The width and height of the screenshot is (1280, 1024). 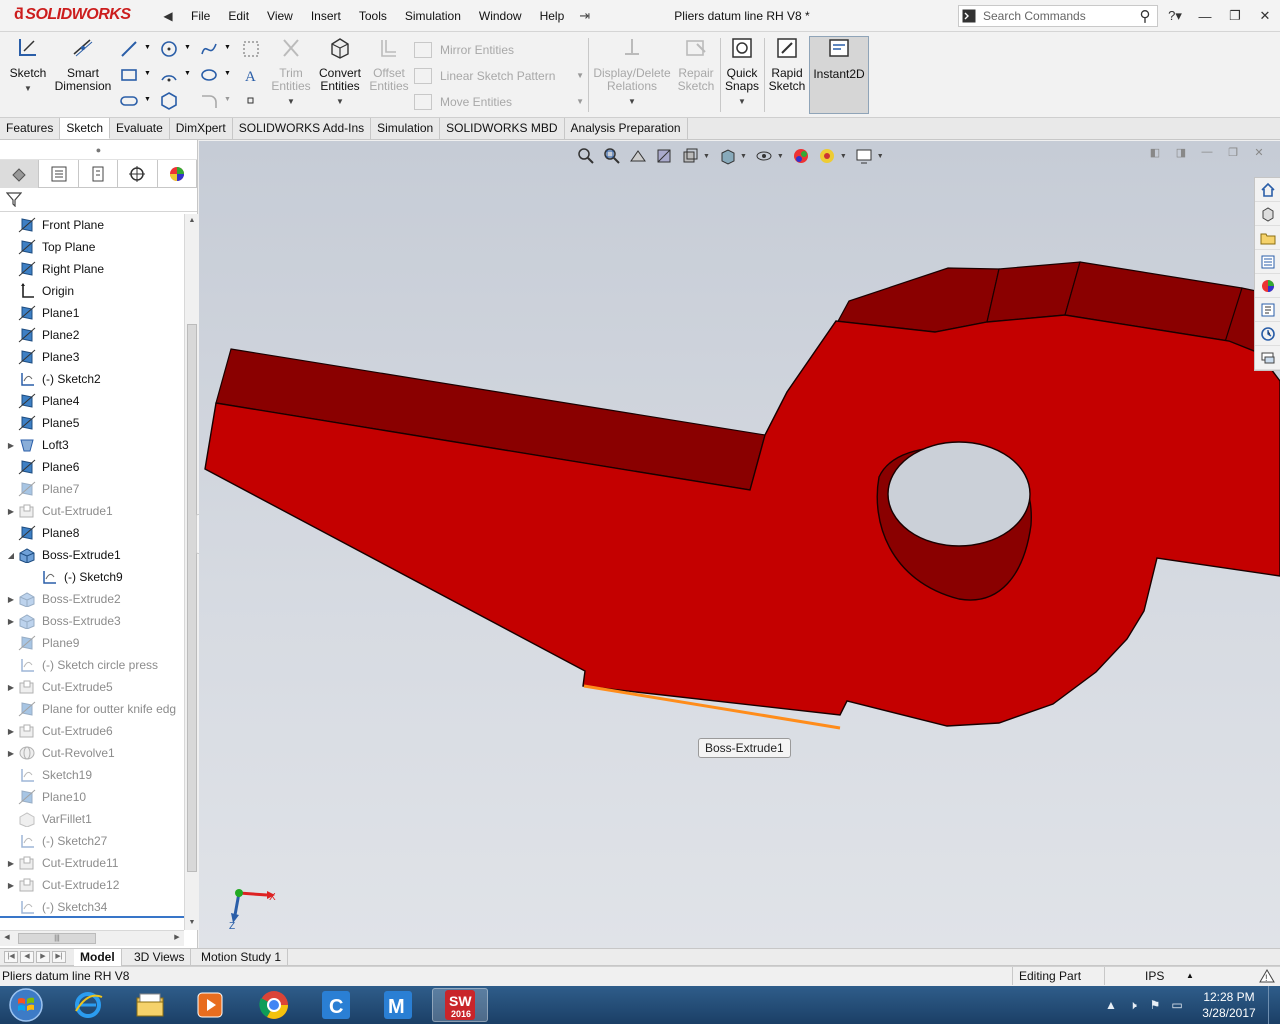 What do you see at coordinates (1274, 1005) in the screenshot?
I see `show-desktop-button` at bounding box center [1274, 1005].